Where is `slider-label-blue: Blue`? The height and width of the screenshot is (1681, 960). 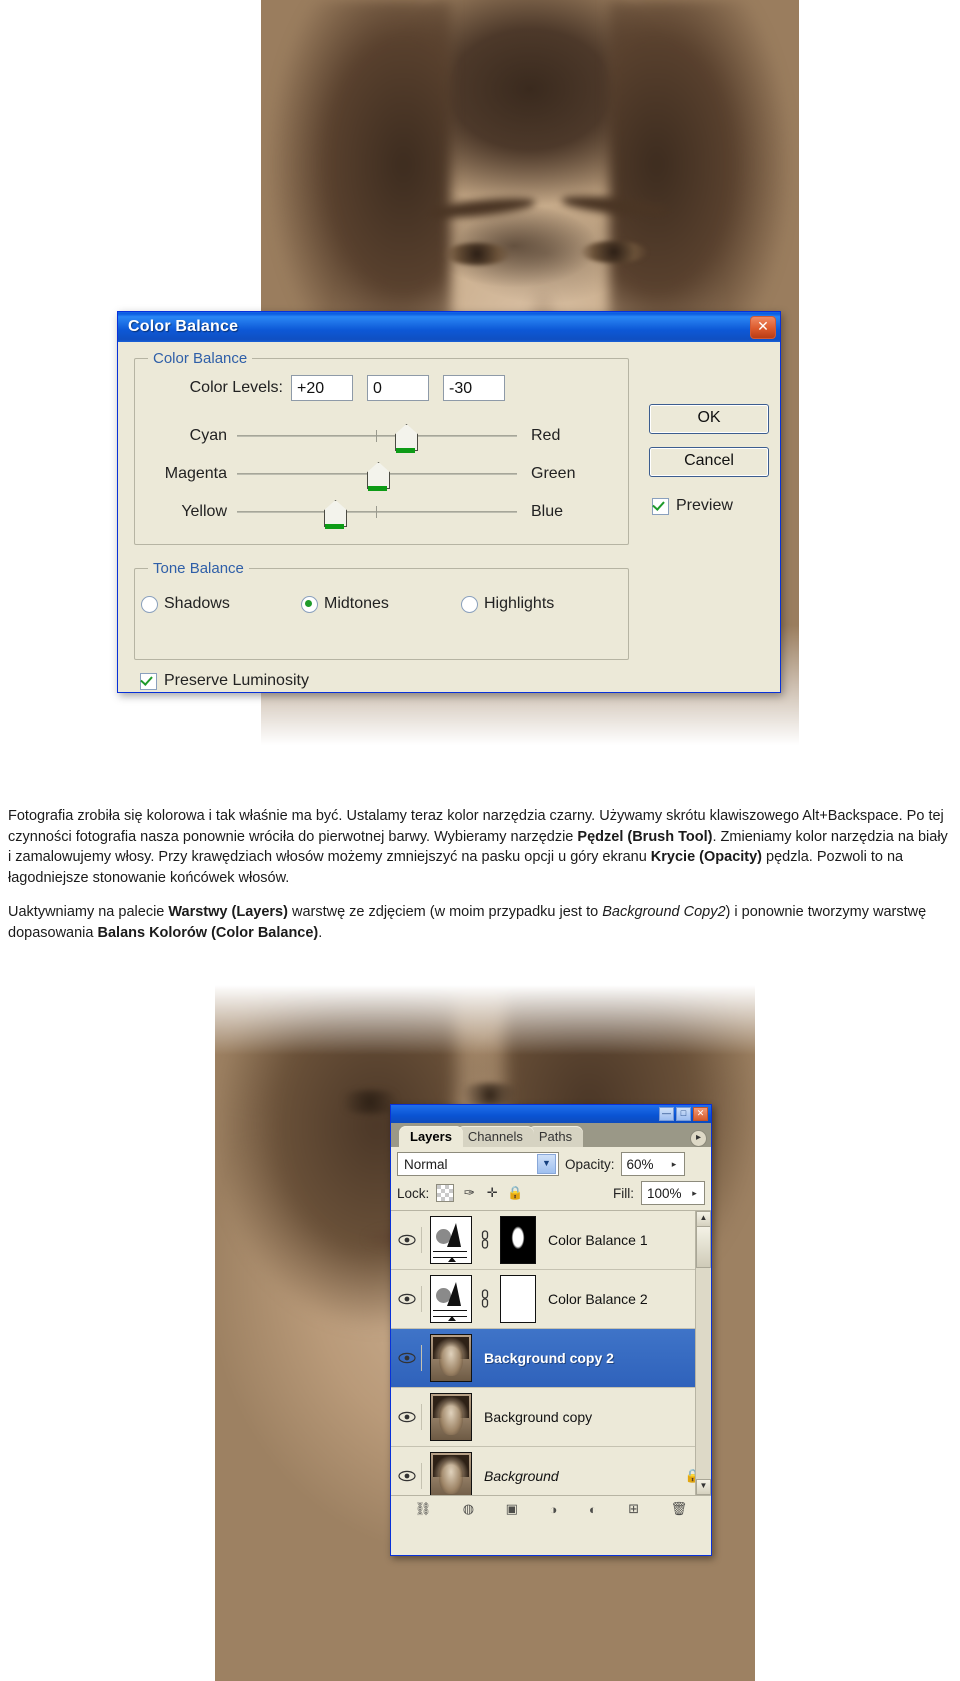 slider-label-blue: Blue is located at coordinates (547, 511).